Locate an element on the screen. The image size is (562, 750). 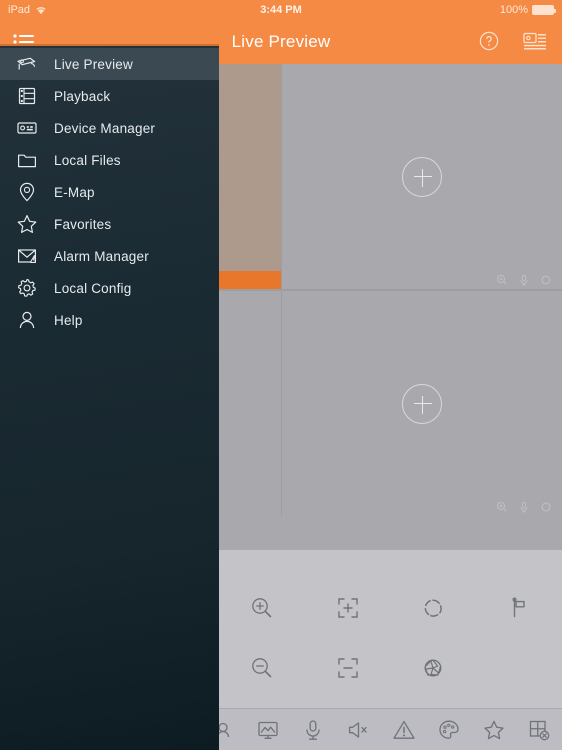
sidebar-item-local-config: Local Config is located at coordinates (109, 288).